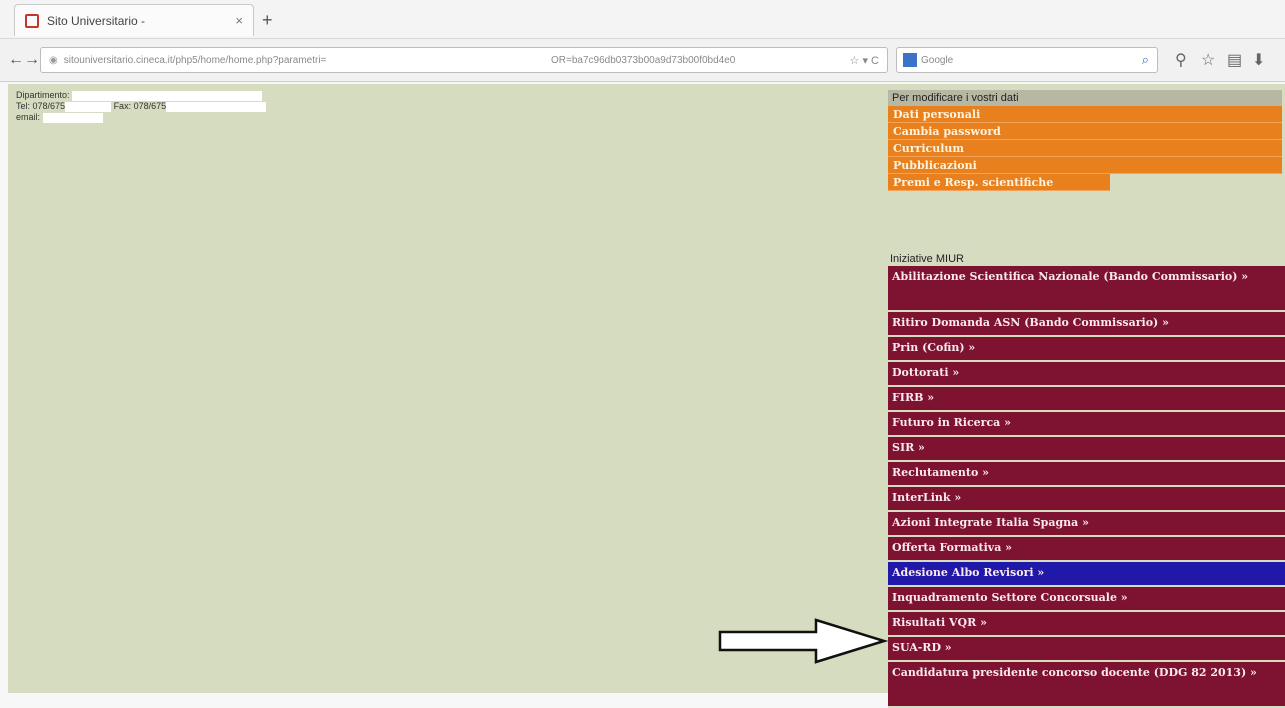 The width and height of the screenshot is (1285, 708). Describe the element at coordinates (32, 60) in the screenshot. I see `forward-icon: →` at that location.